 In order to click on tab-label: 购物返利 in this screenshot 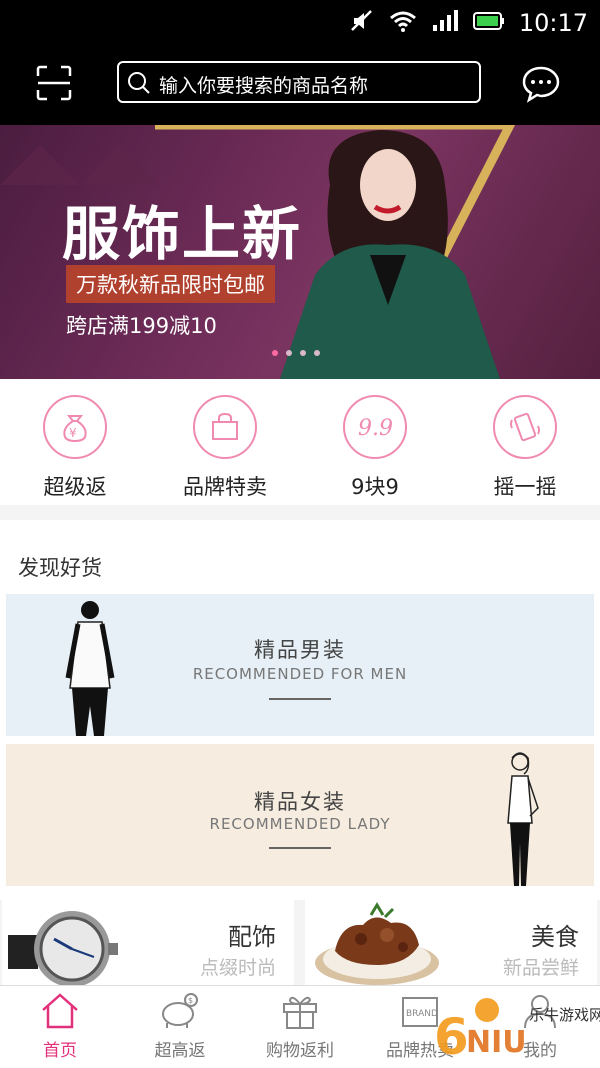, I will do `click(300, 1051)`.